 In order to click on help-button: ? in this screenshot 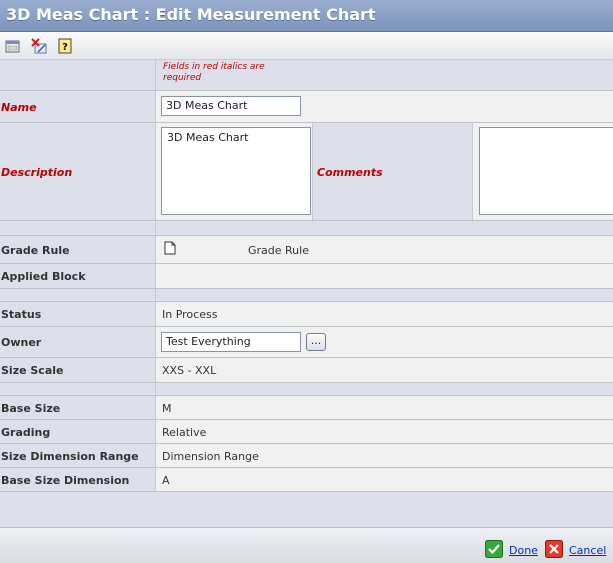, I will do `click(65, 46)`.